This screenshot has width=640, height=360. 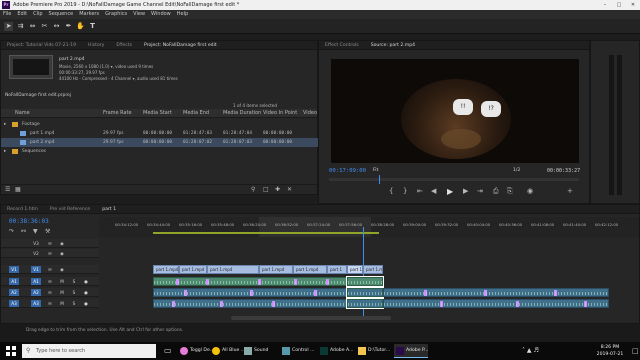 What do you see at coordinates (68, 26) in the screenshot?
I see `pen-tool-icon: ✒` at bounding box center [68, 26].